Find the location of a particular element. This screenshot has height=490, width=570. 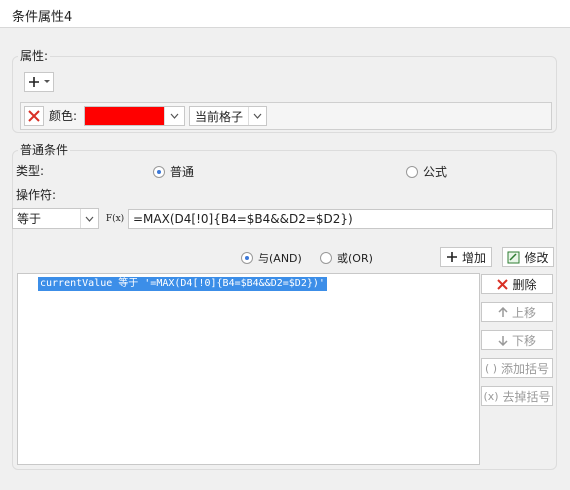

move-down-label: 下移 is located at coordinates (523, 340).